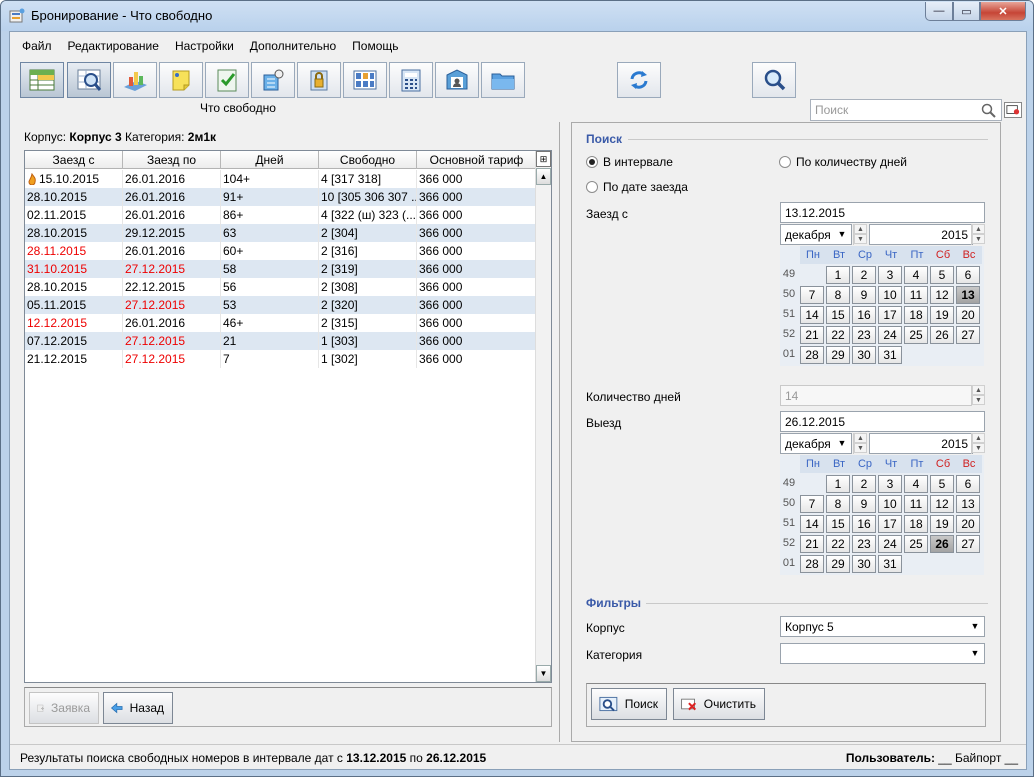 The height and width of the screenshot is (777, 1034). I want to click on clear-button: Очистить, so click(719, 704).